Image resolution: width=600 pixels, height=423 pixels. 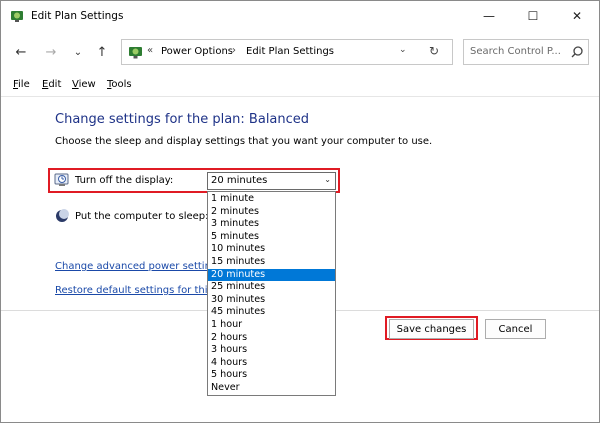 I want to click on close-button: ✕, so click(x=577, y=16).